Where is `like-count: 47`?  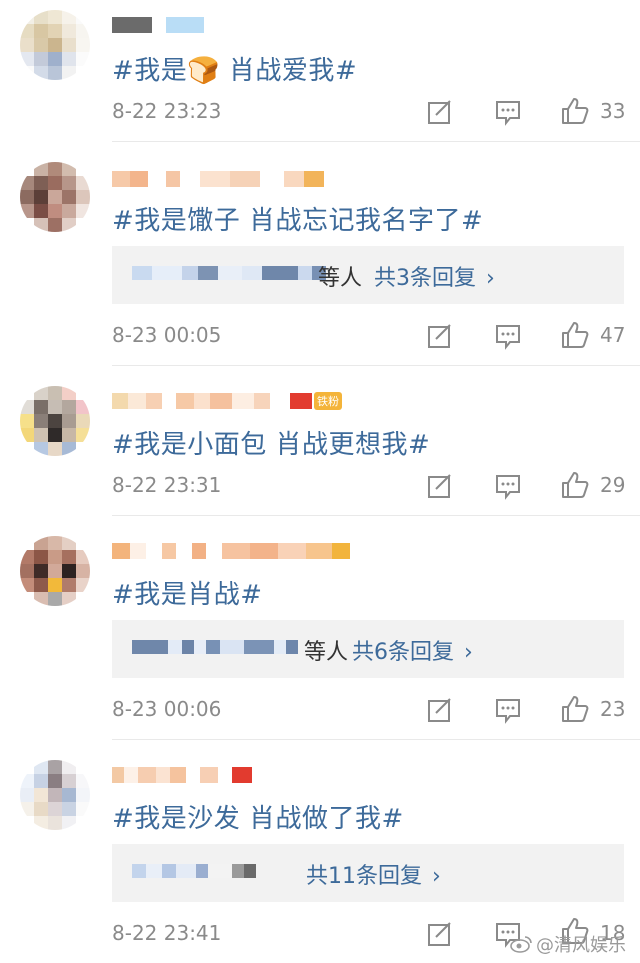 like-count: 47 is located at coordinates (613, 335).